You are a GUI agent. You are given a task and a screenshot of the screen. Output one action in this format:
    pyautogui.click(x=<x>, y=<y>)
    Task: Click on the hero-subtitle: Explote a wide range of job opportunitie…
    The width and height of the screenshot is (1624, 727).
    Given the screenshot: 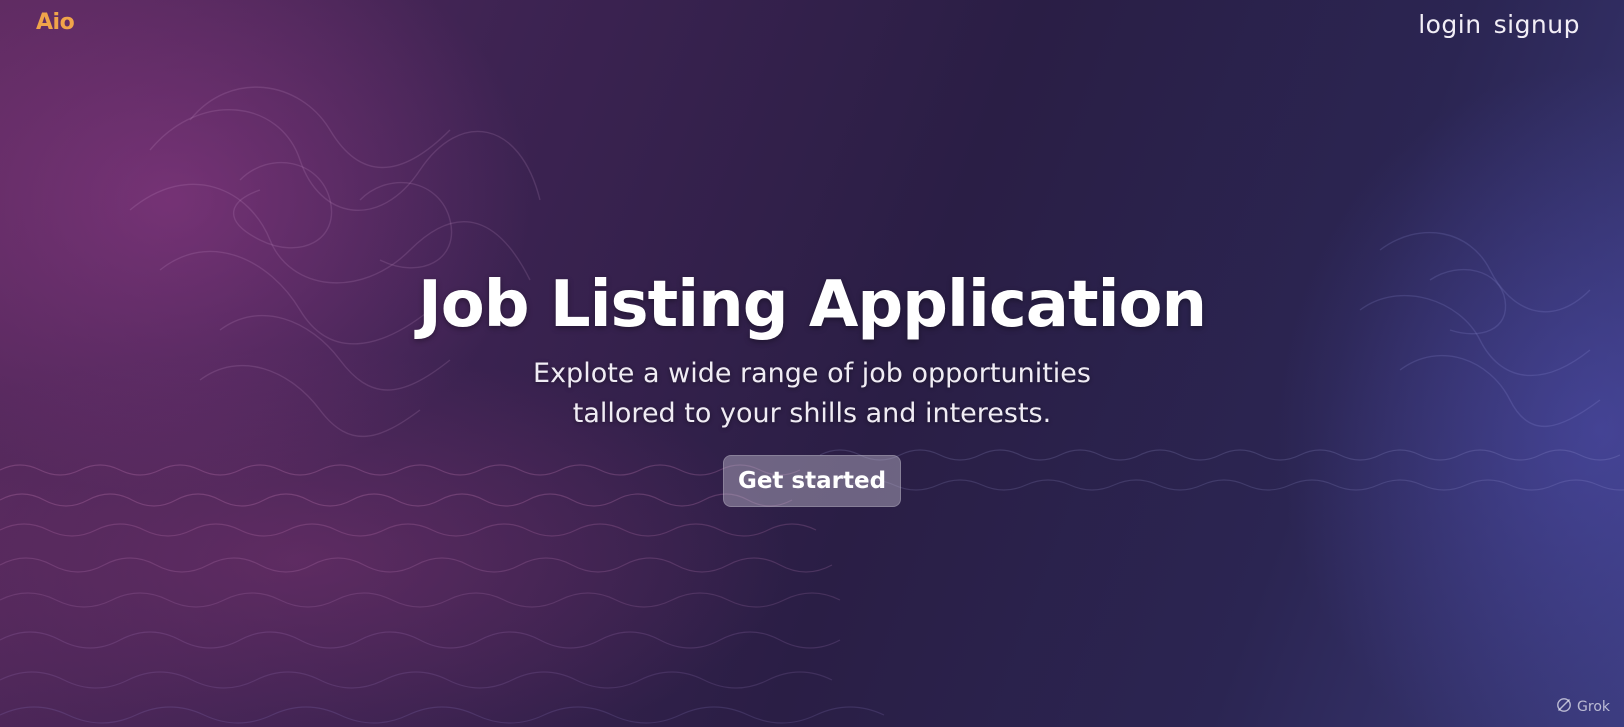 What is the action you would take?
    pyautogui.click(x=812, y=393)
    